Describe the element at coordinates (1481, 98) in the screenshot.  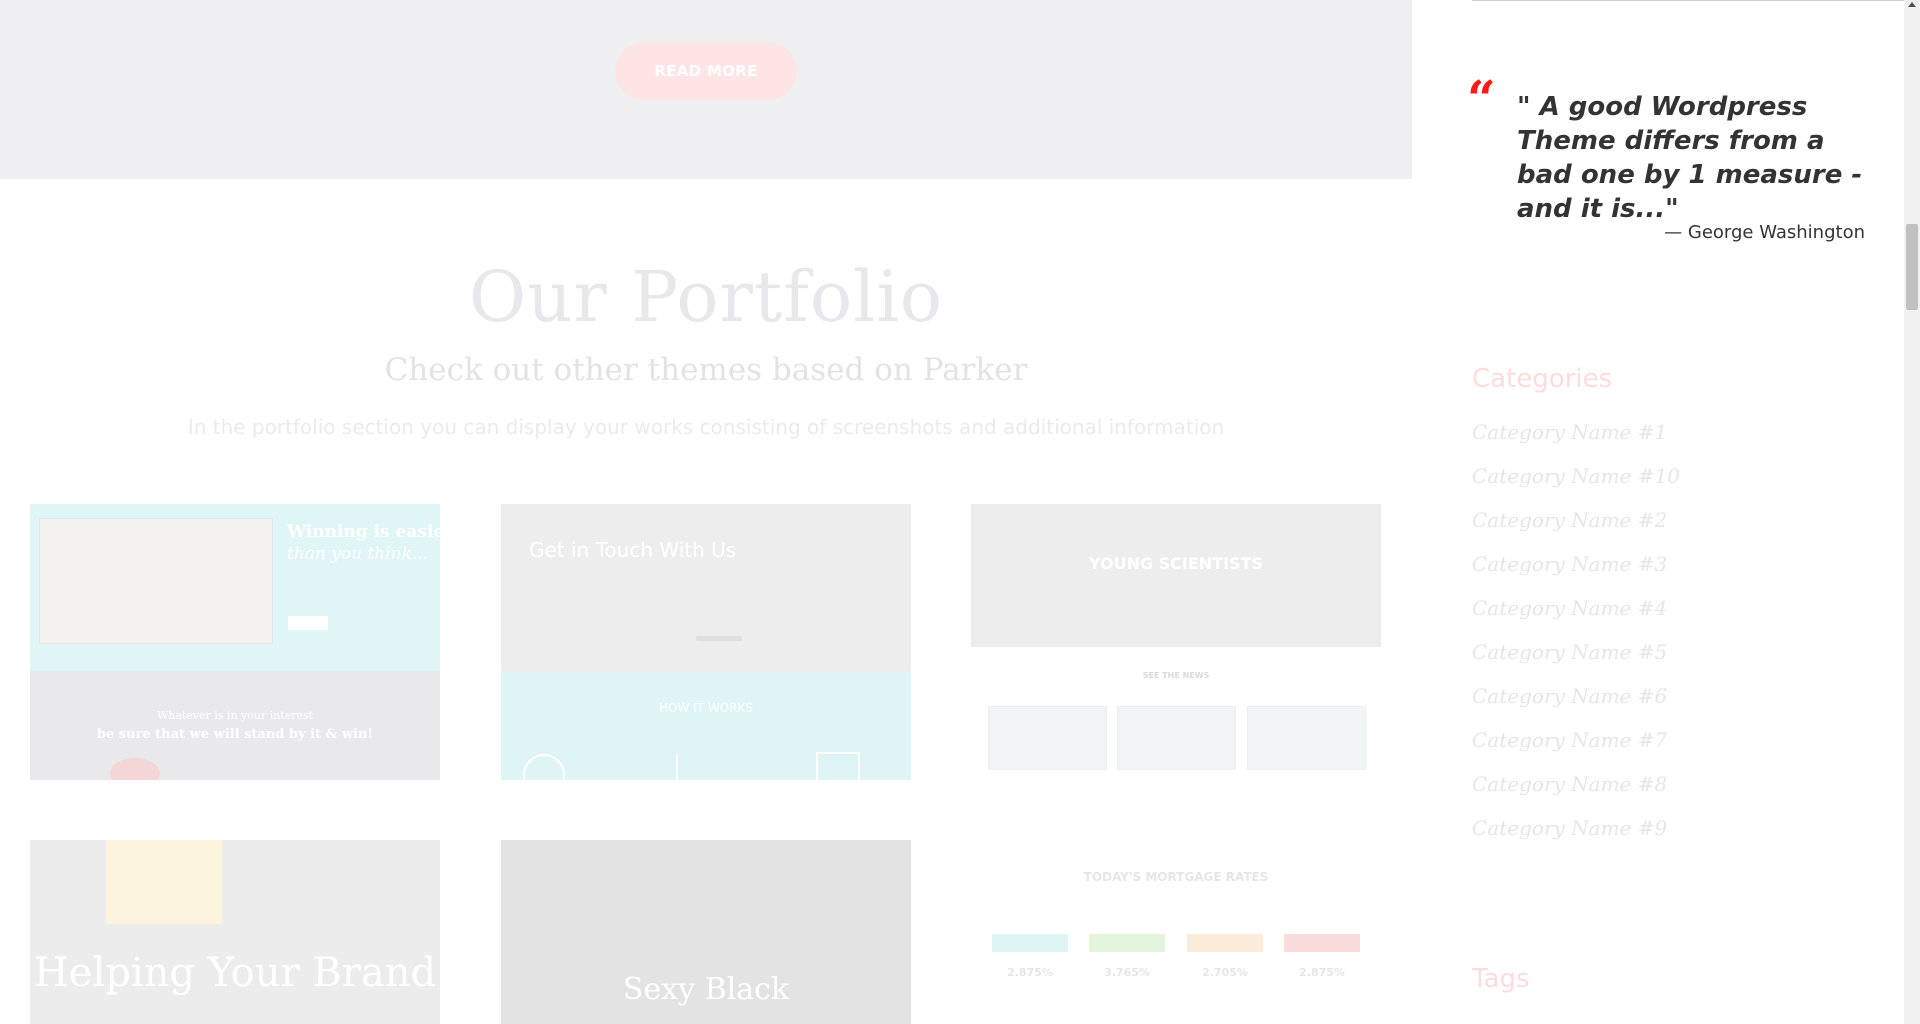
I see `quote-icon: “` at that location.